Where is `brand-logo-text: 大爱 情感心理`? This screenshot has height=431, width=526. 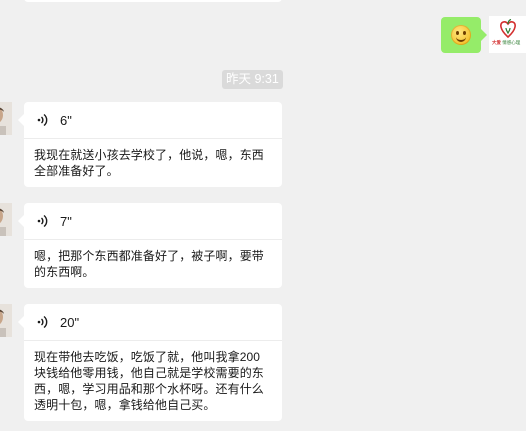 brand-logo-text: 大爱 情感心理 is located at coordinates (506, 42).